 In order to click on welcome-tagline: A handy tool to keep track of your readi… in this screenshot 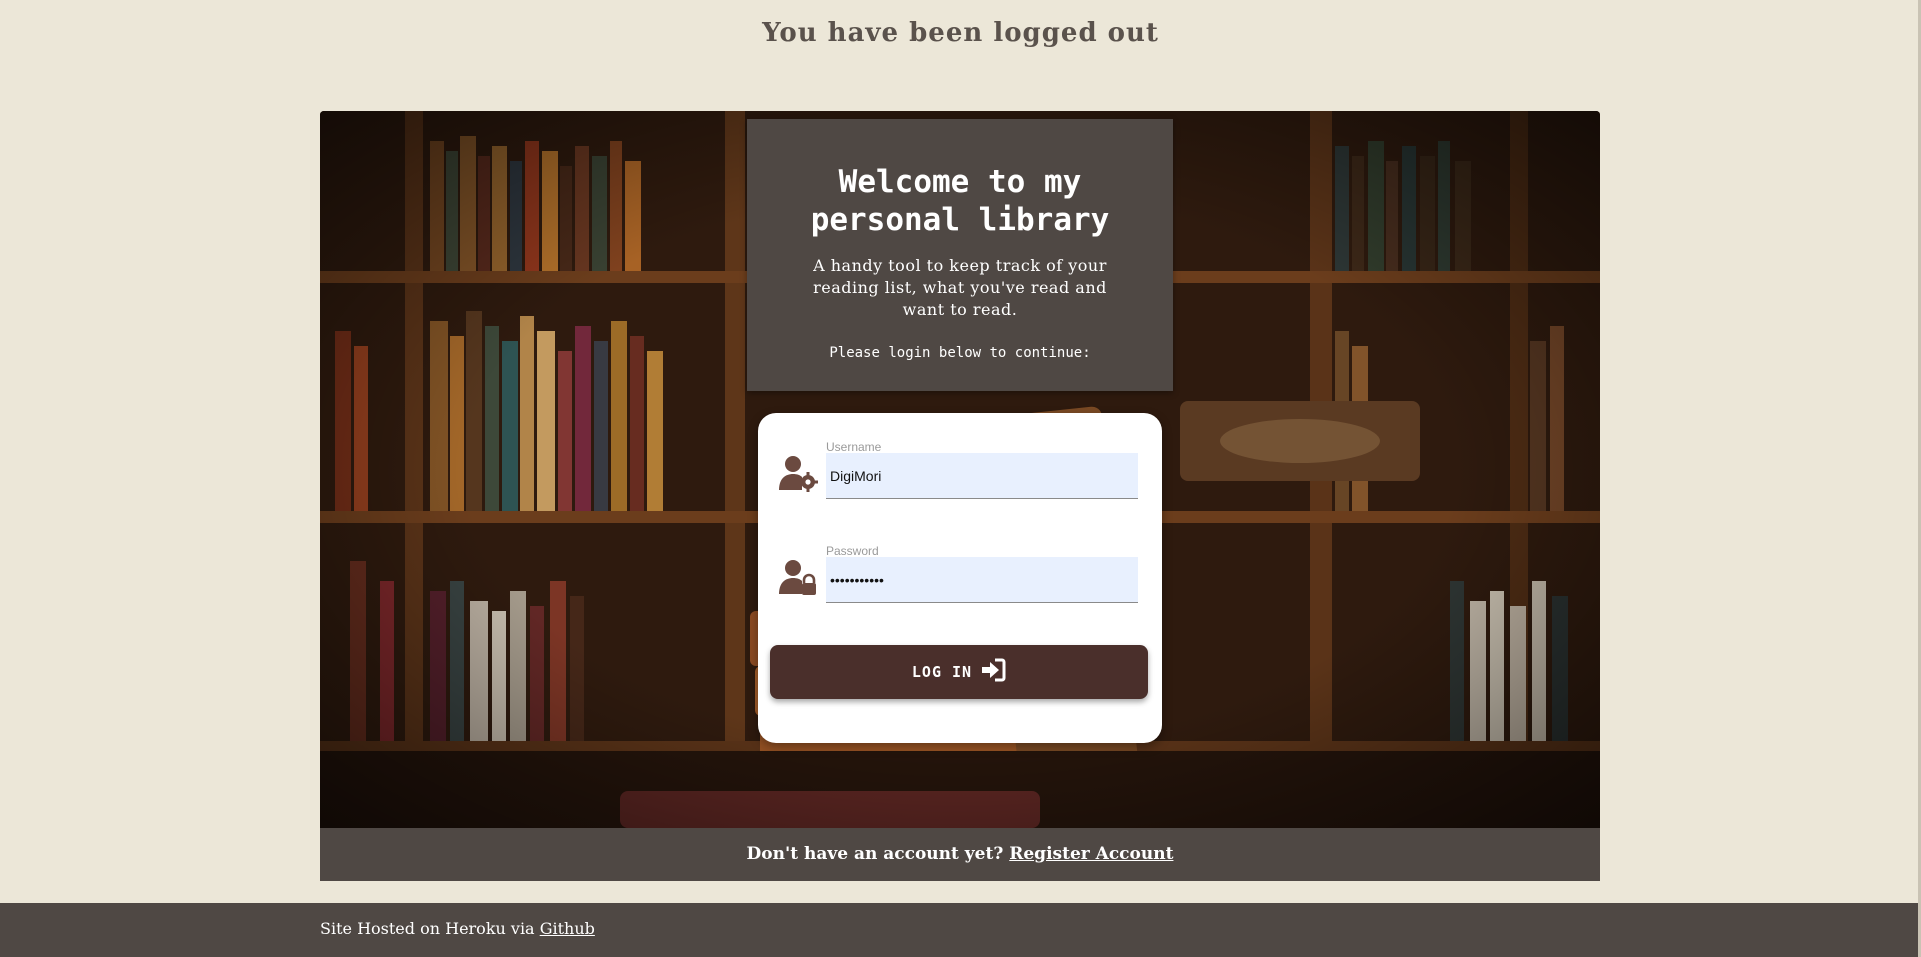, I will do `click(960, 287)`.